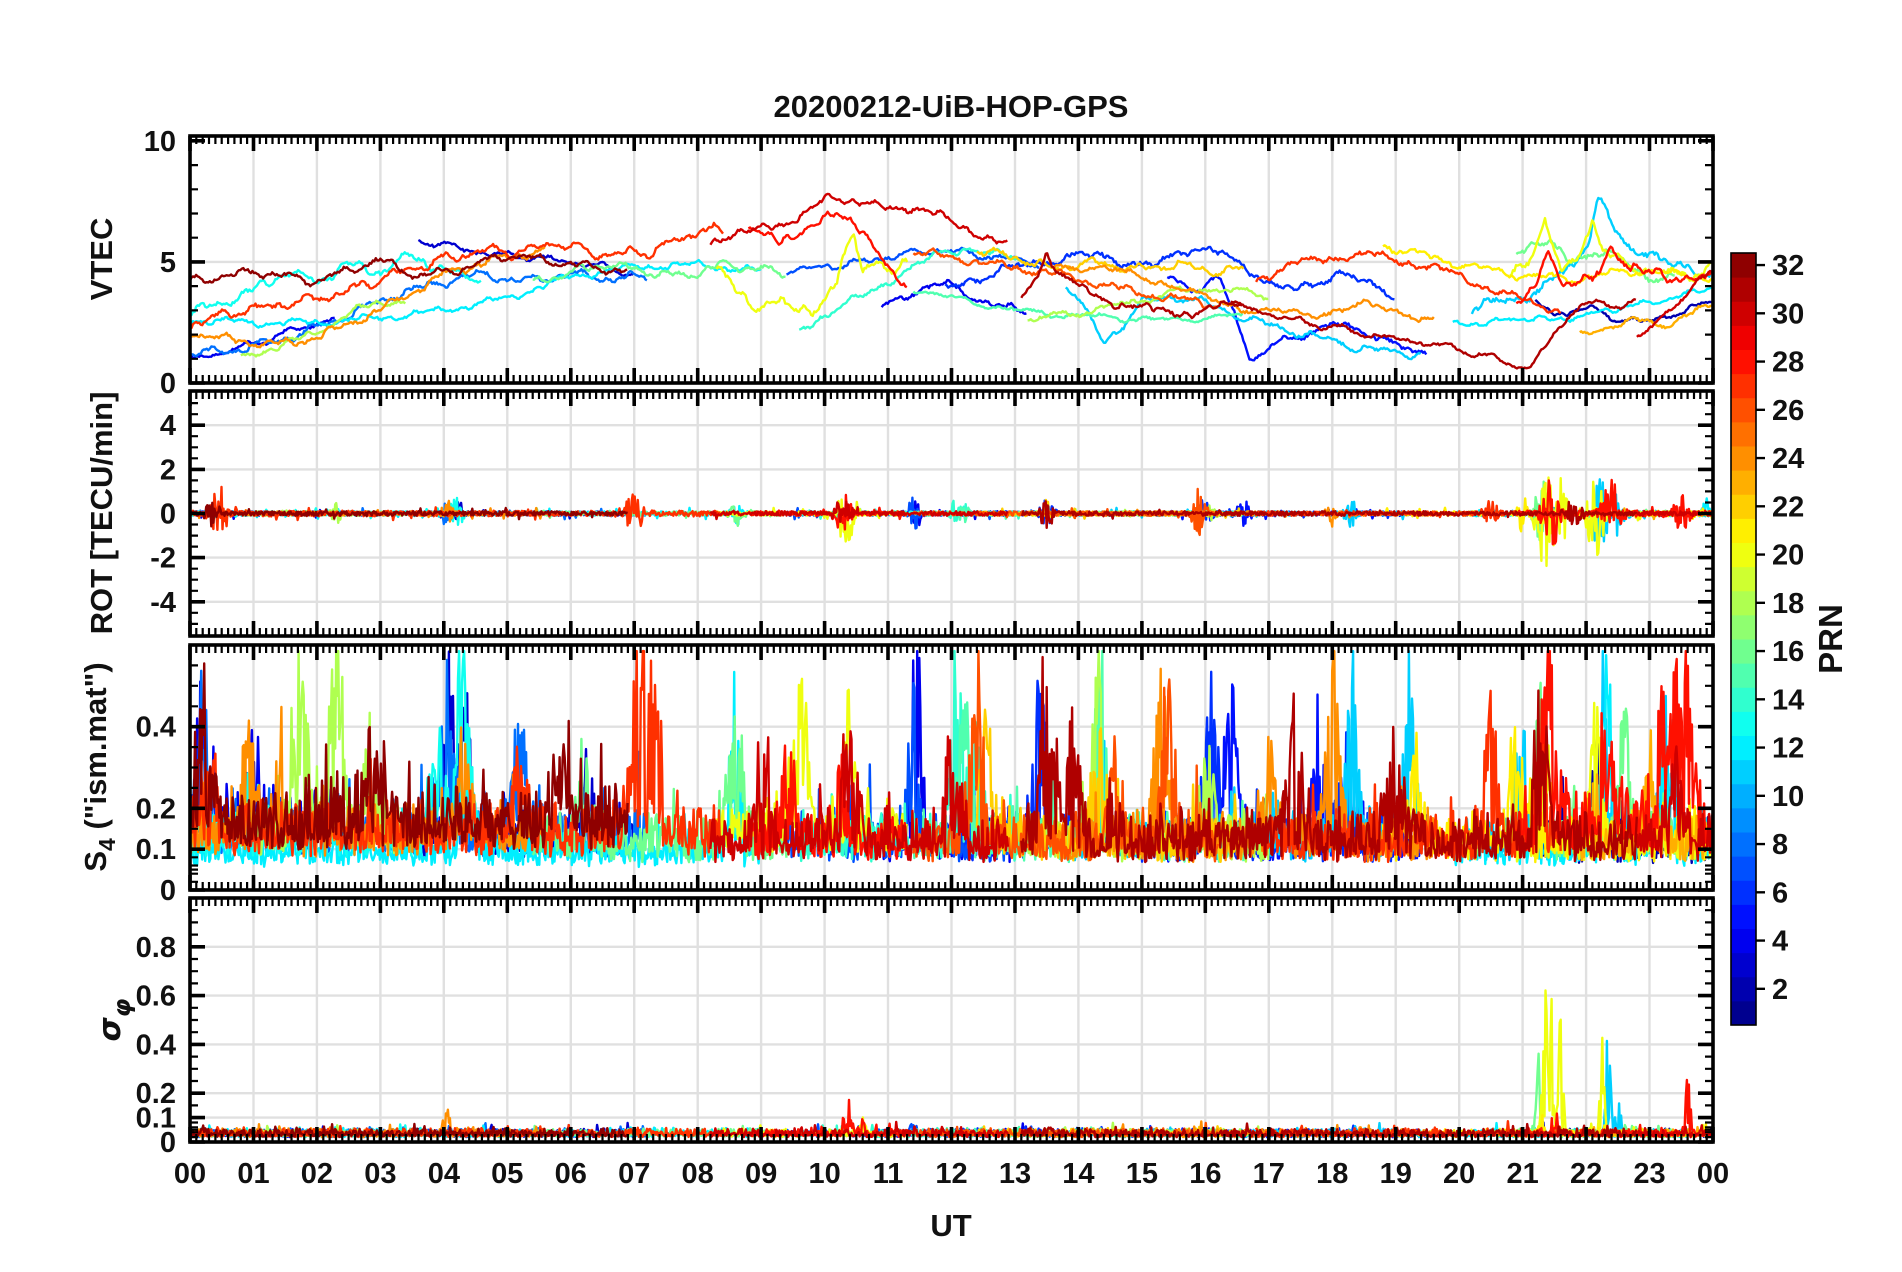  Describe the element at coordinates (1788, 363) in the screenshot. I see `colorbar-tick-label: 28` at that location.